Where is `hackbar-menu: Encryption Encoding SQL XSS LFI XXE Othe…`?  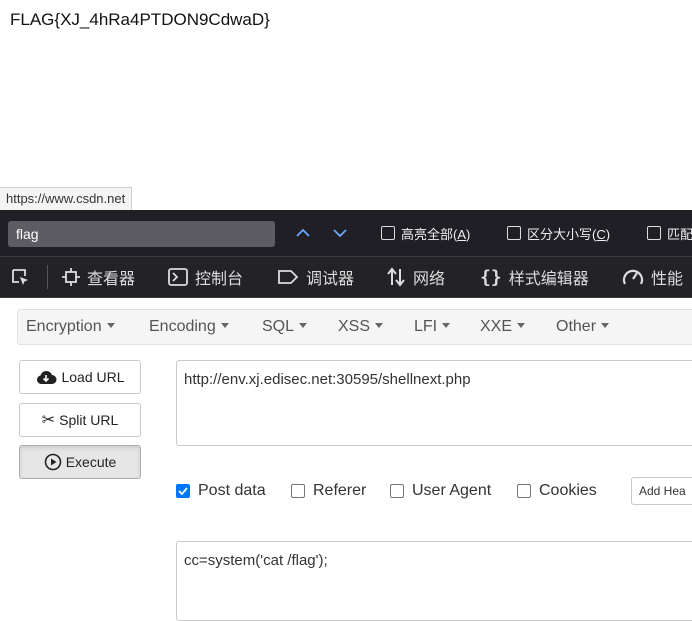 hackbar-menu: Encryption Encoding SQL XSS LFI XXE Othe… is located at coordinates (354, 327).